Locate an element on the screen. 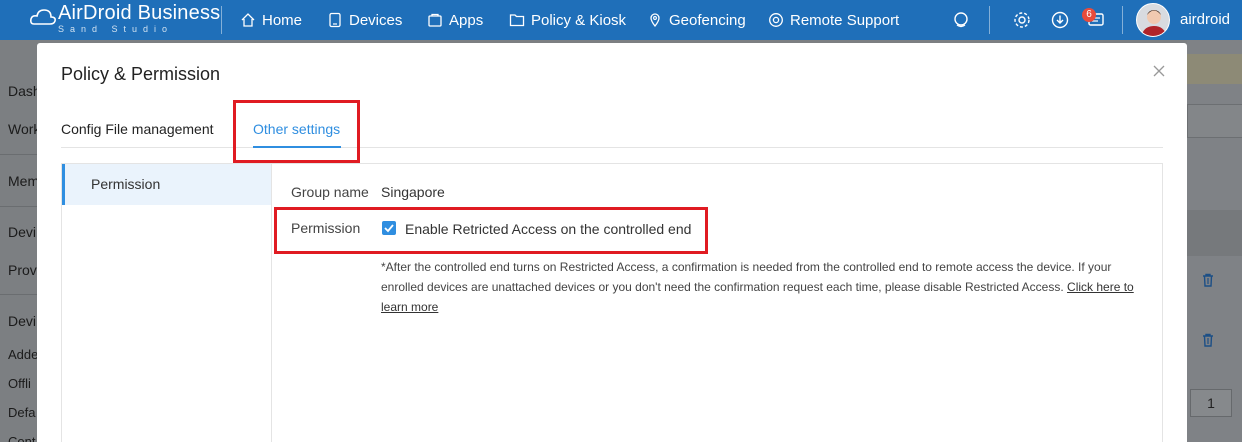 The image size is (1242, 442). annotation-box-permission is located at coordinates (491, 230).